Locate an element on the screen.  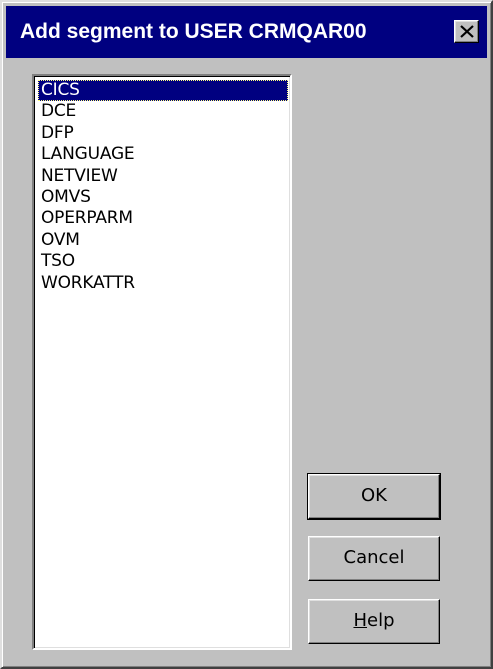
help-mnemonic: H is located at coordinates (360, 620).